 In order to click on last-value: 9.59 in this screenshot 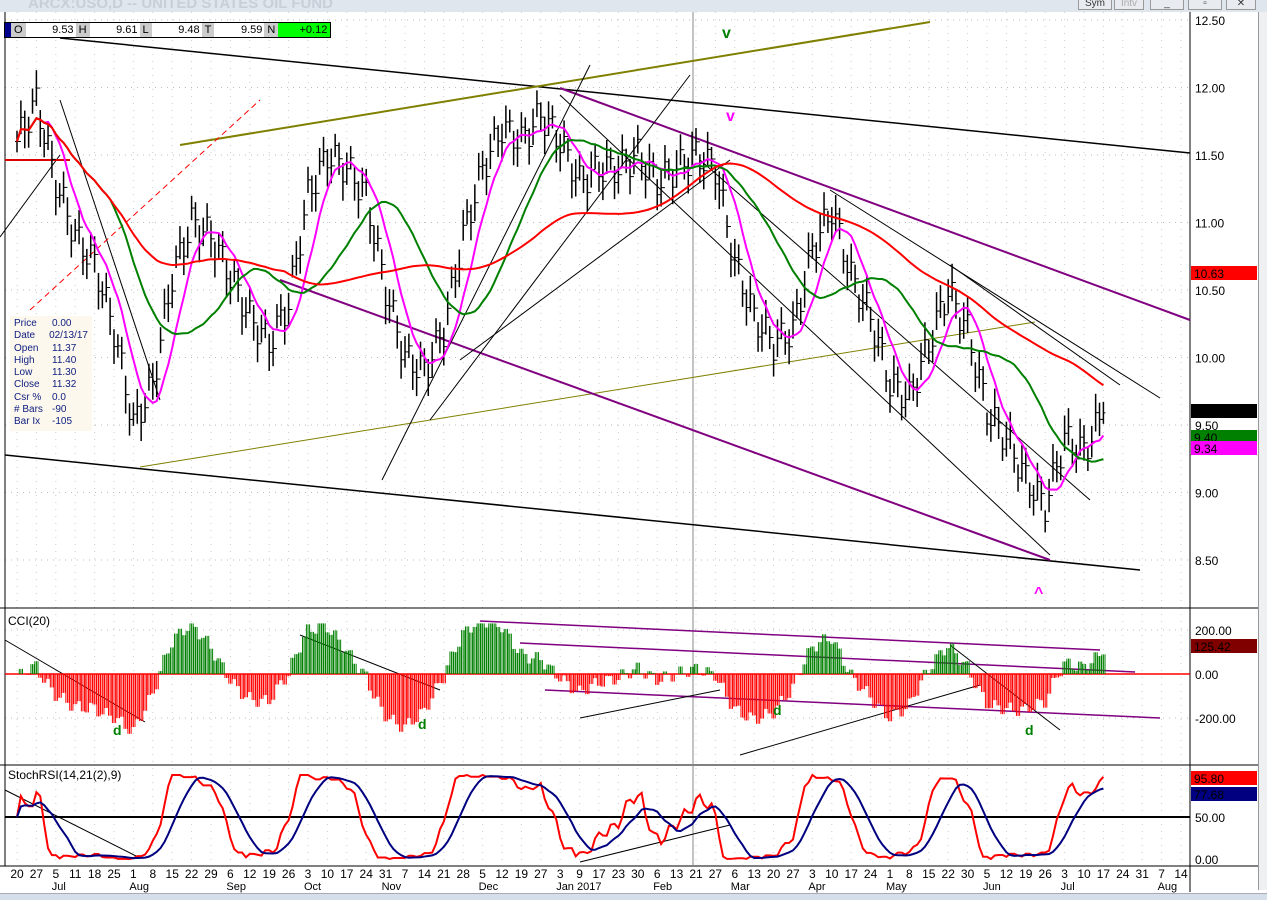, I will do `click(251, 30)`.